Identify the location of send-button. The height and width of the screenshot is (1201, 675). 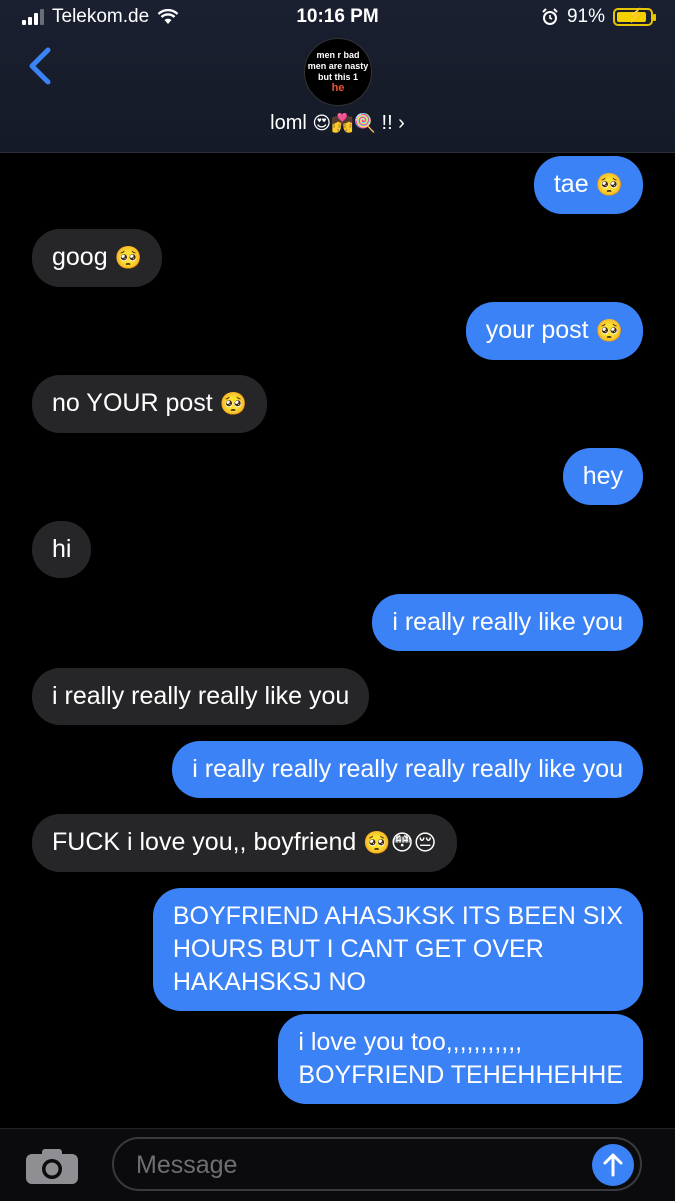
(613, 1165).